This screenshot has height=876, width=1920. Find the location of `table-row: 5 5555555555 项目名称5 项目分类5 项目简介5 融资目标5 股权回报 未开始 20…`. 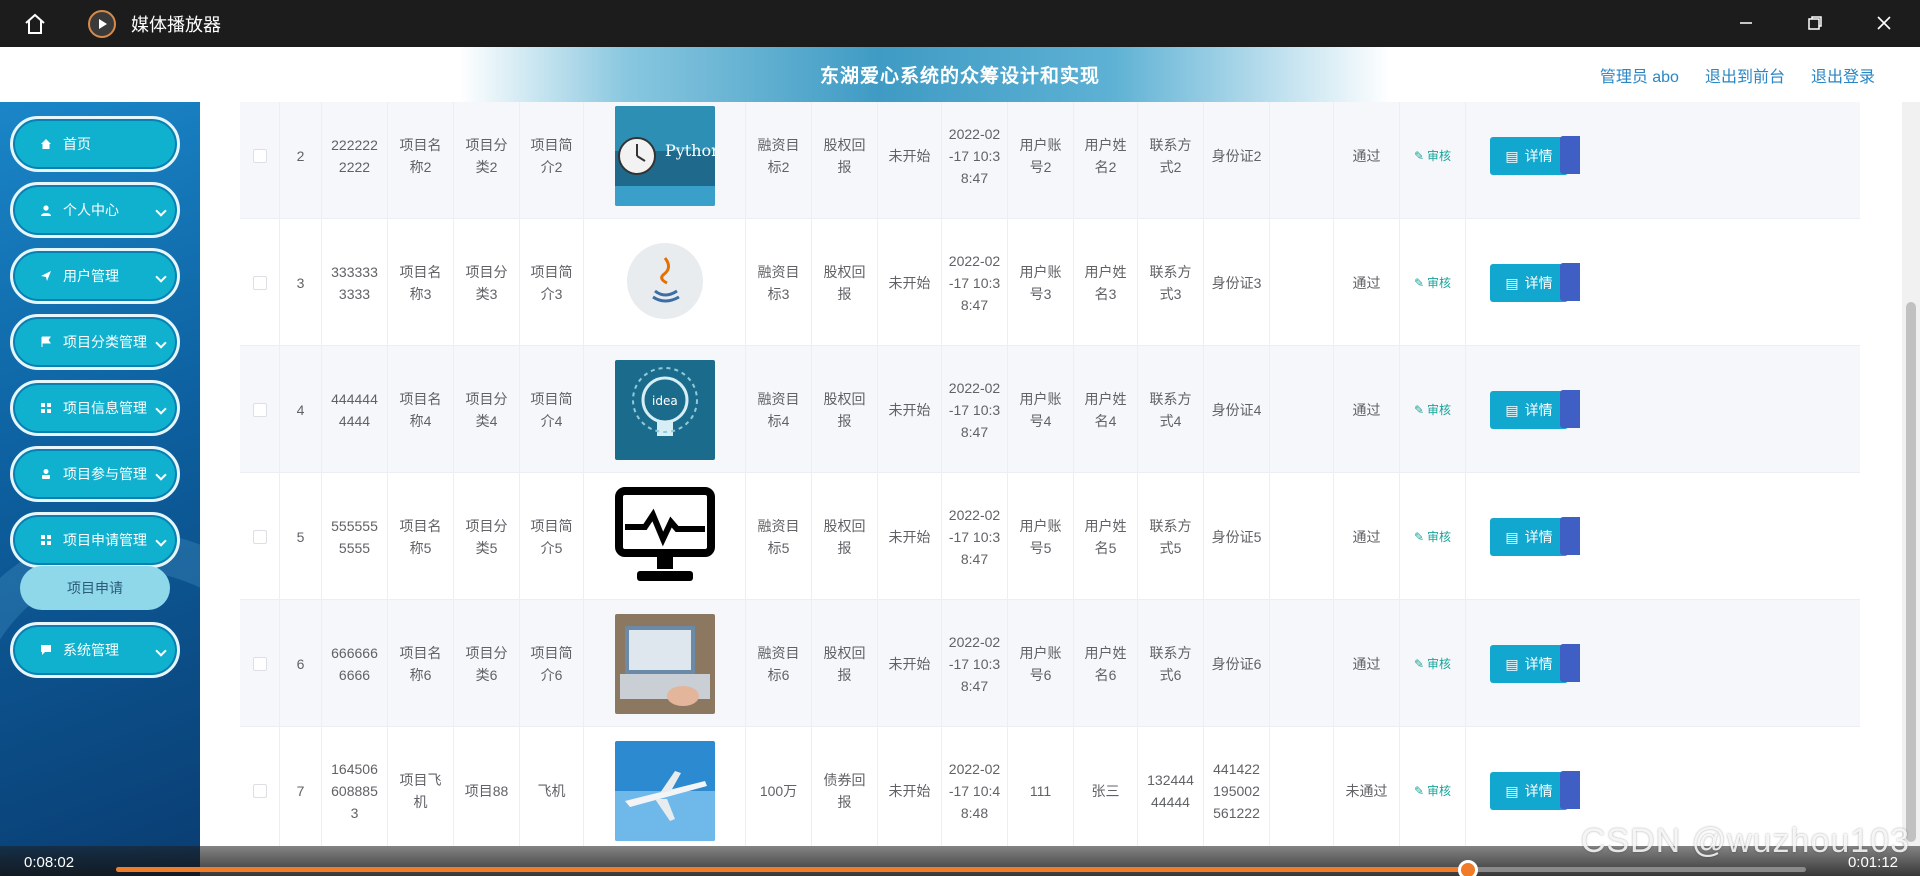

table-row: 5 5555555555 项目名称5 项目分类5 项目简介5 融资目标5 股权回报 未开始 20… is located at coordinates (1050, 536).